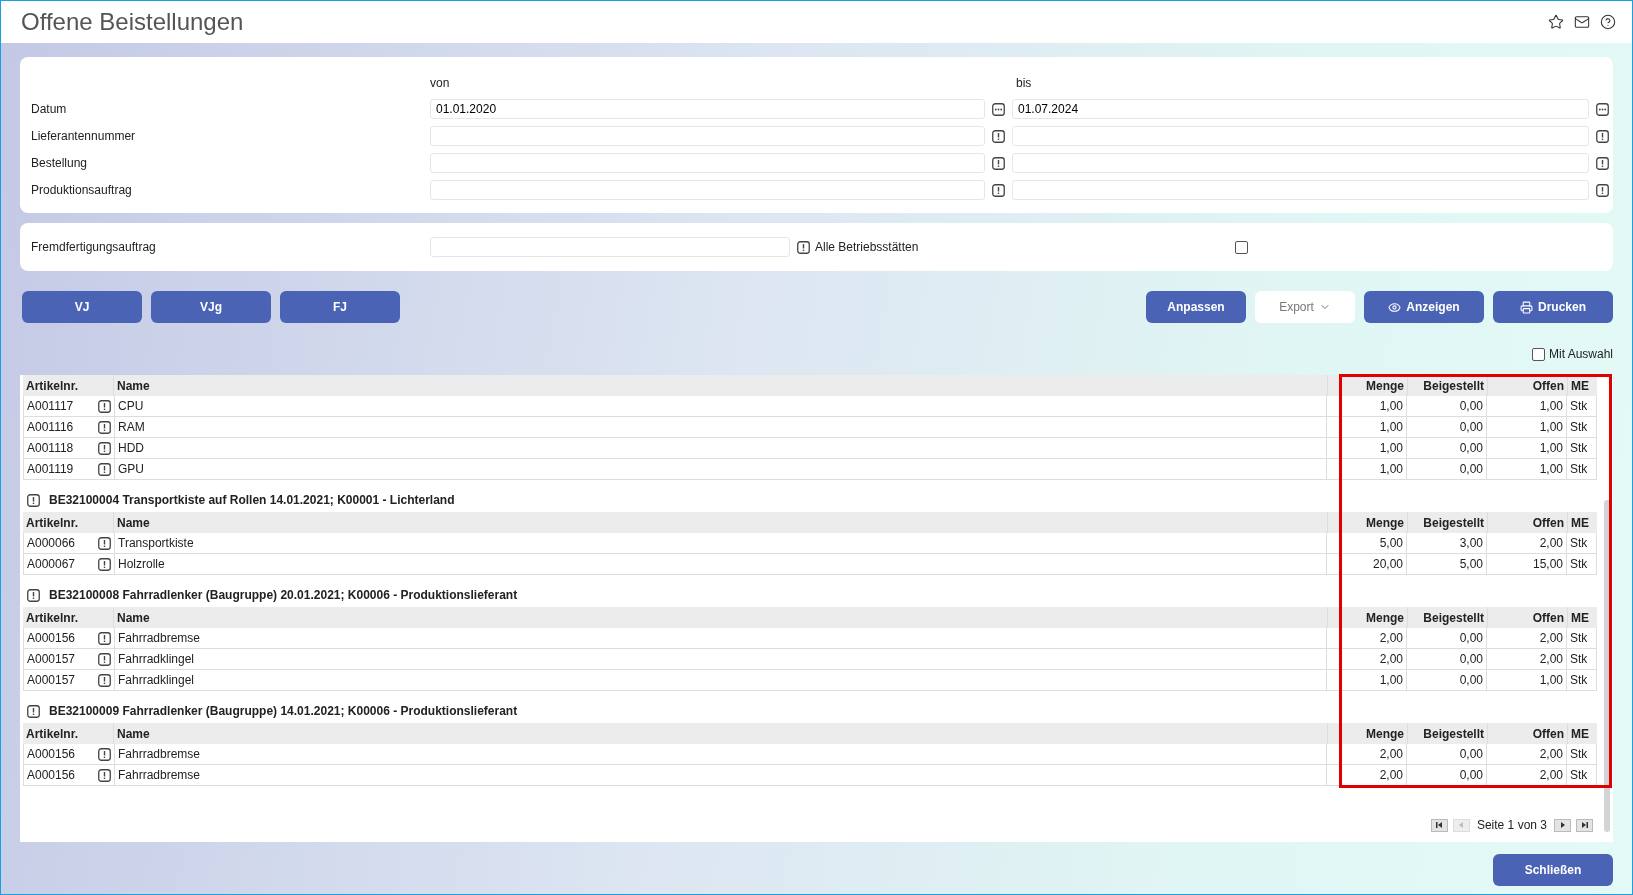 Image resolution: width=1633 pixels, height=895 pixels. What do you see at coordinates (707, 109) in the screenshot?
I see `text-field: 01.01.2020` at bounding box center [707, 109].